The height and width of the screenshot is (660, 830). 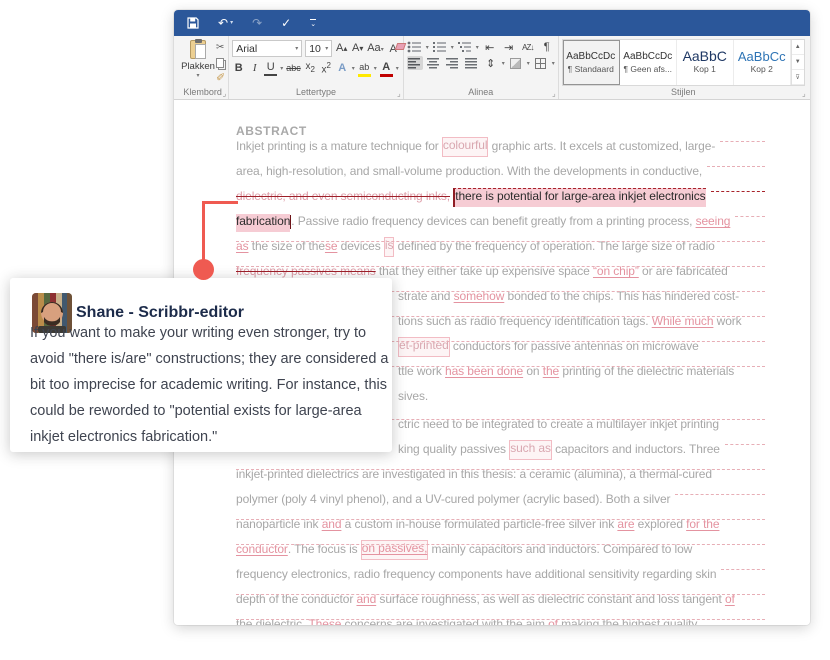 What do you see at coordinates (220, 77) in the screenshot?
I see `format-painter-icon: ✐` at bounding box center [220, 77].